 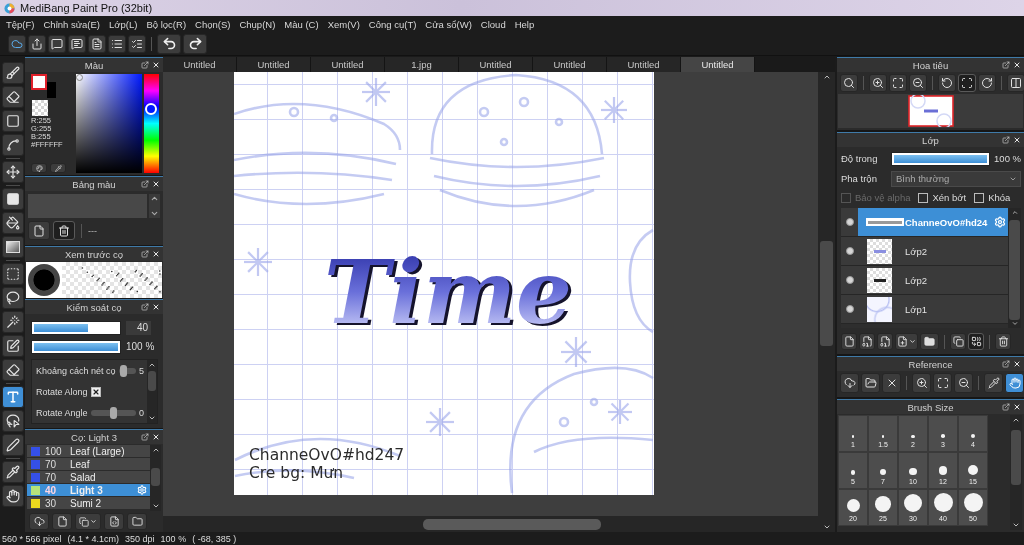 What do you see at coordinates (12, 73) in the screenshot?
I see `brush-tool-button` at bounding box center [12, 73].